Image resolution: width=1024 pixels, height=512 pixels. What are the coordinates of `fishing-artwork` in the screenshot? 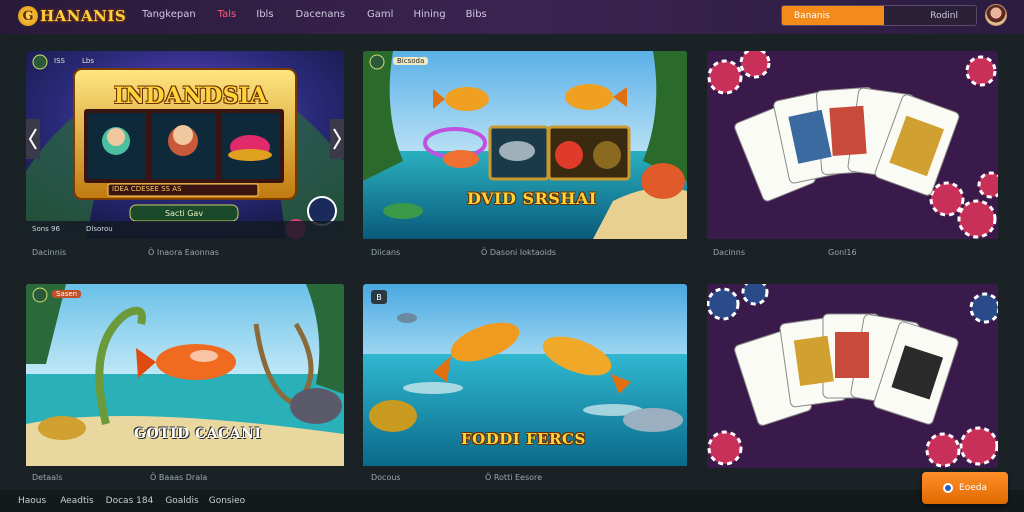 It's located at (525, 145).